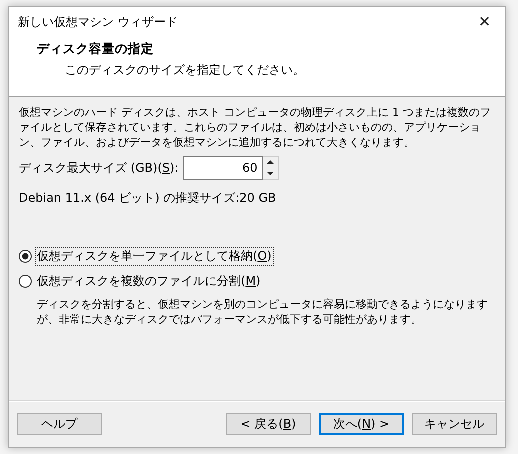 This screenshot has height=454, width=518. I want to click on next-button: 次へ(N) >, so click(361, 424).